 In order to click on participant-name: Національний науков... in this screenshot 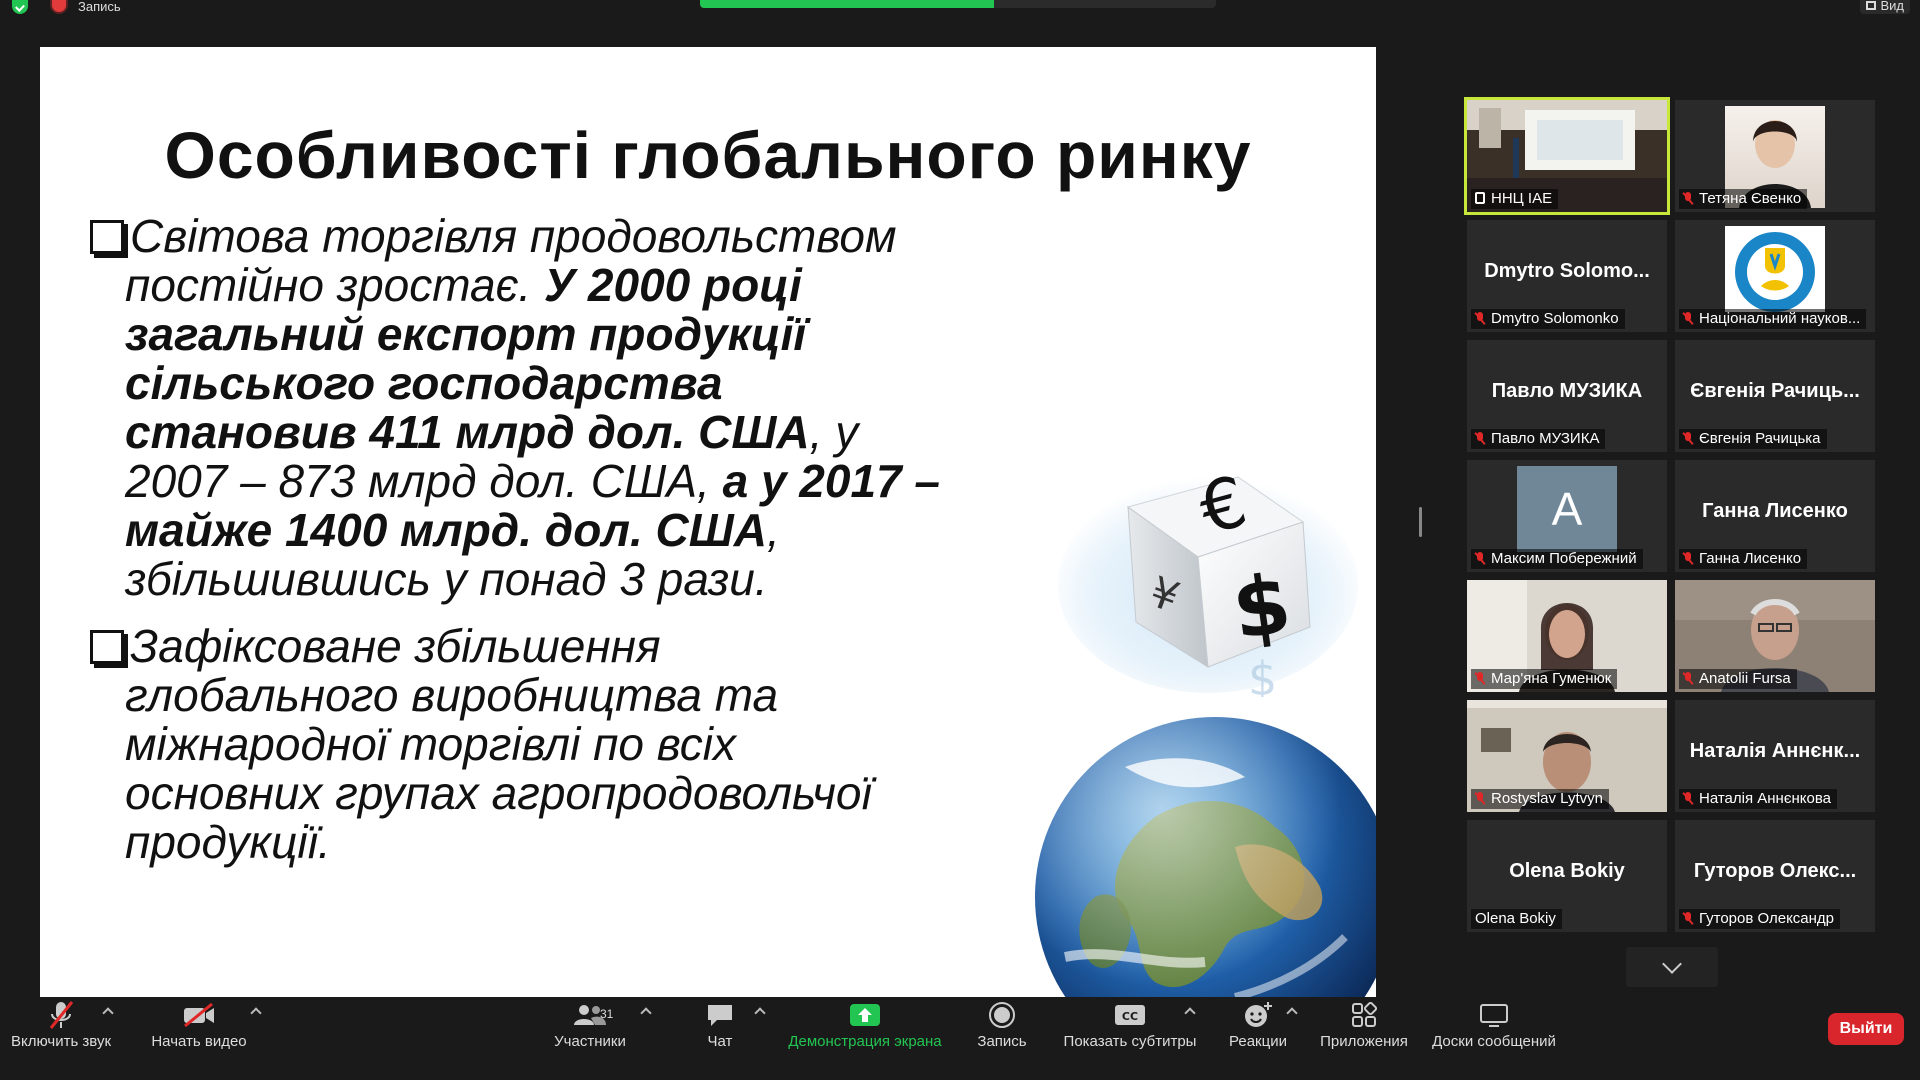, I will do `click(1780, 318)`.